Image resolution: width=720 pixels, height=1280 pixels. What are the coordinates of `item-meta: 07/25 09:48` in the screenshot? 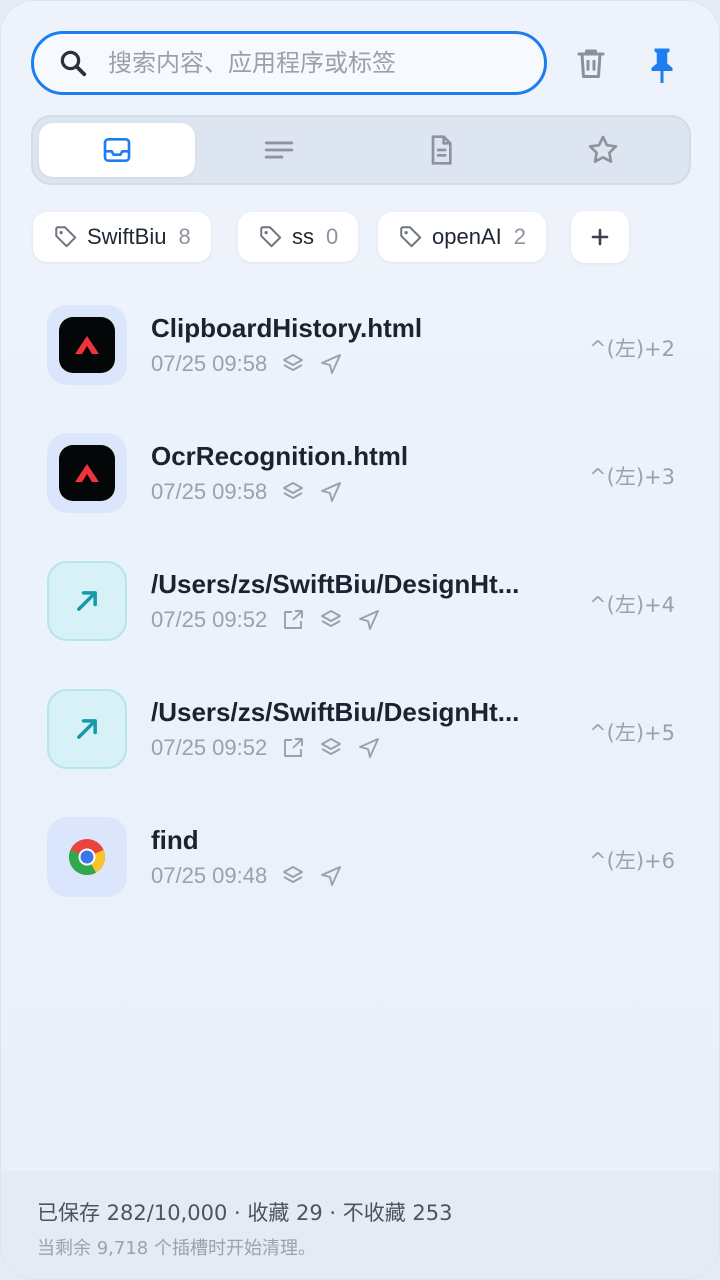 It's located at (254, 876).